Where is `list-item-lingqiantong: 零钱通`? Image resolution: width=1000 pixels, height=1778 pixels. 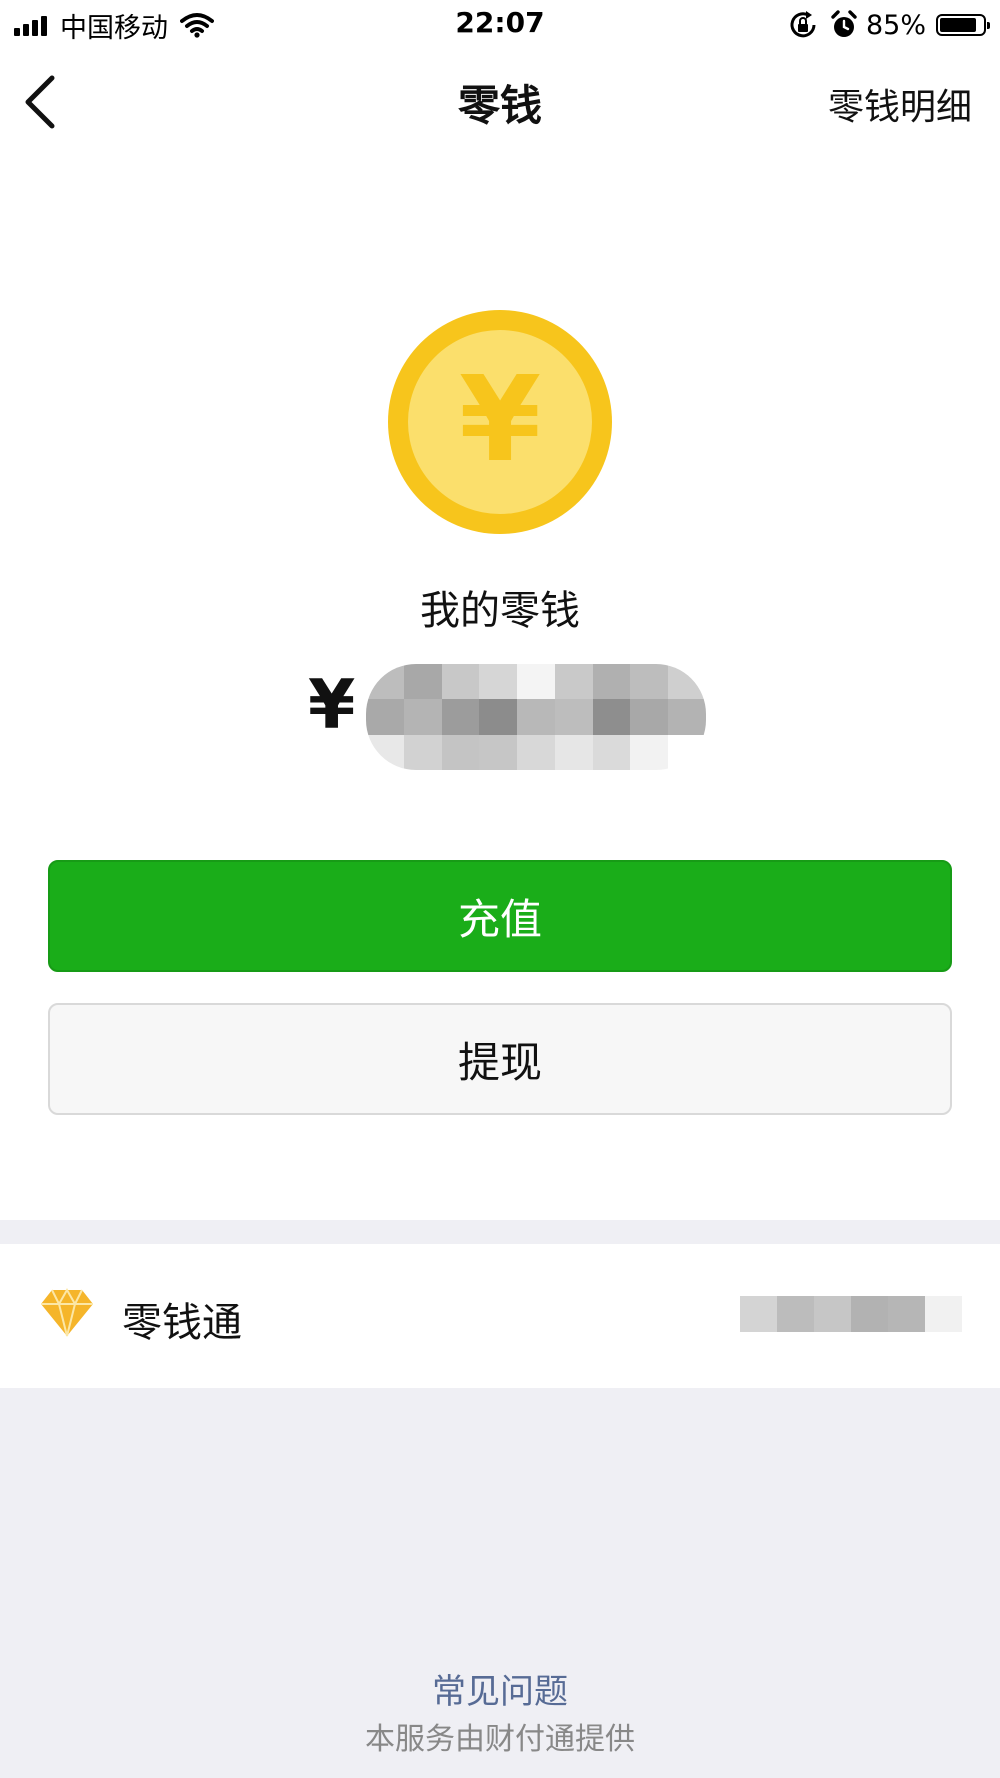 list-item-lingqiantong: 零钱通 is located at coordinates (500, 1316).